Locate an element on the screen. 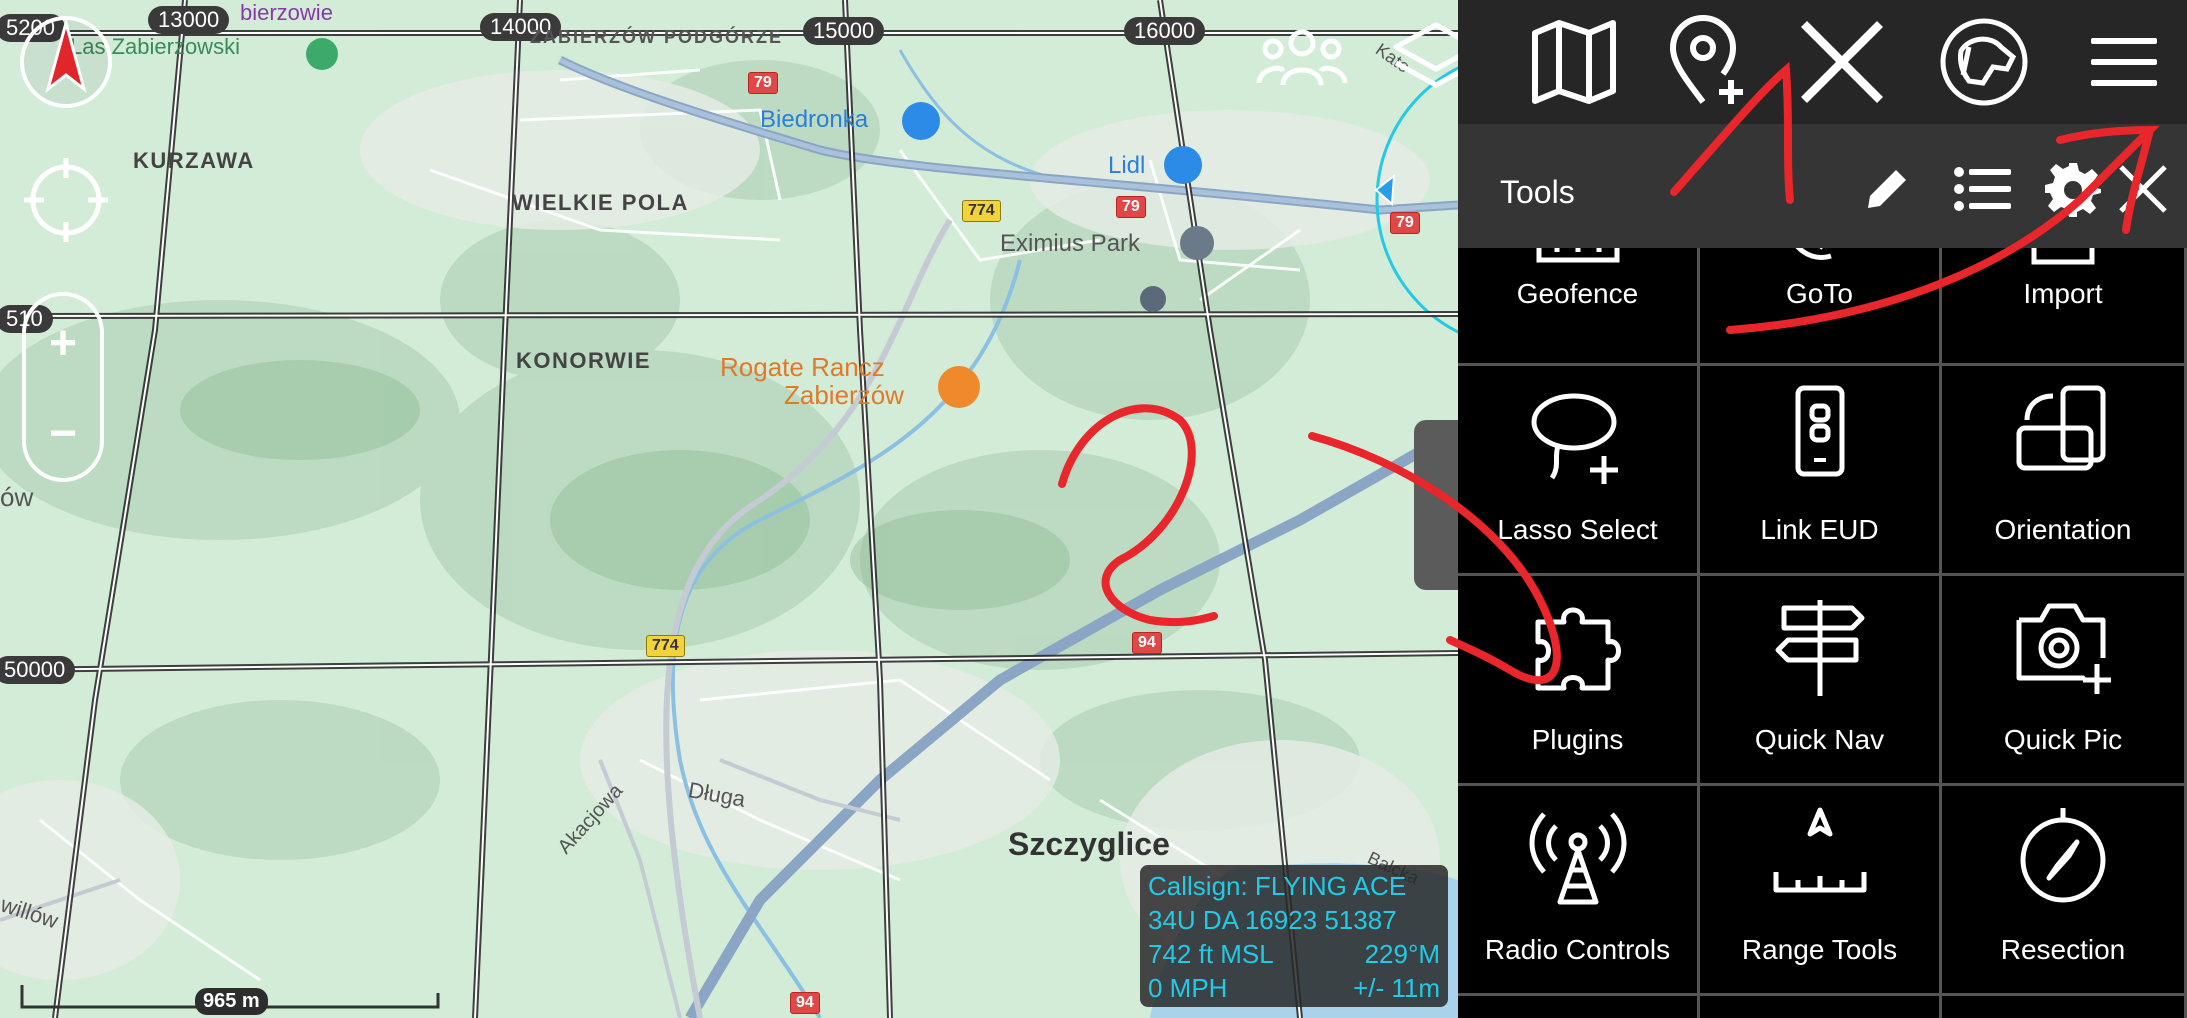 The width and height of the screenshot is (2187, 1018). tool-label: Lasso Select is located at coordinates (1577, 529).